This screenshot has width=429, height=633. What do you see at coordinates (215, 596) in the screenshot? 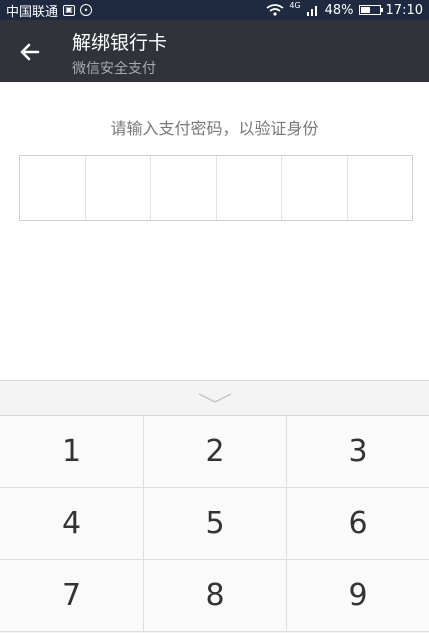
I see `key-8: 8` at bounding box center [215, 596].